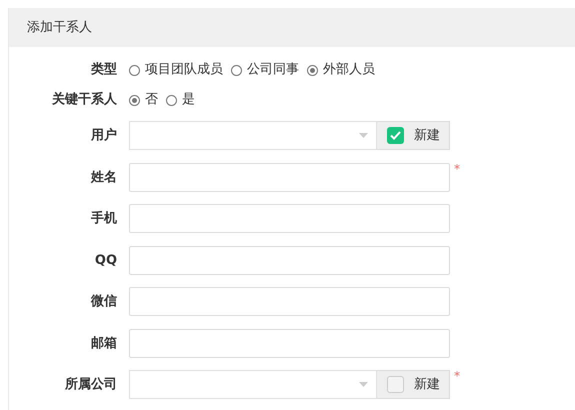 The height and width of the screenshot is (410, 575). What do you see at coordinates (104, 70) in the screenshot?
I see `field-label: 类型` at bounding box center [104, 70].